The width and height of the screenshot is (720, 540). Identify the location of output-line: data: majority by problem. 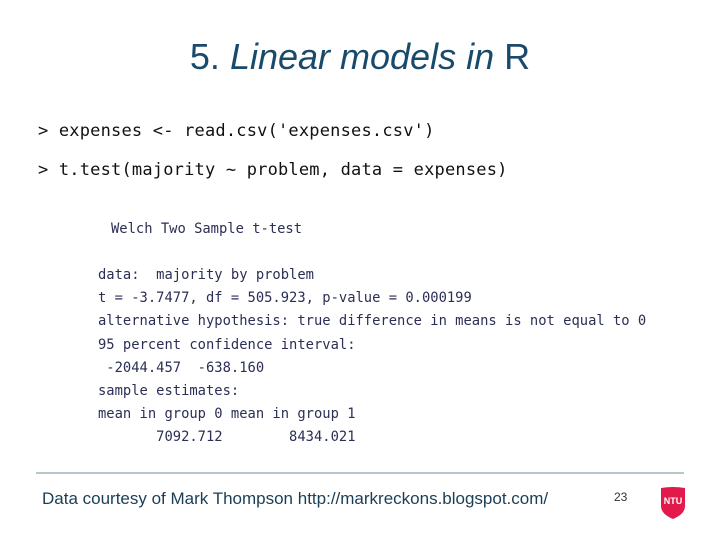
(206, 275).